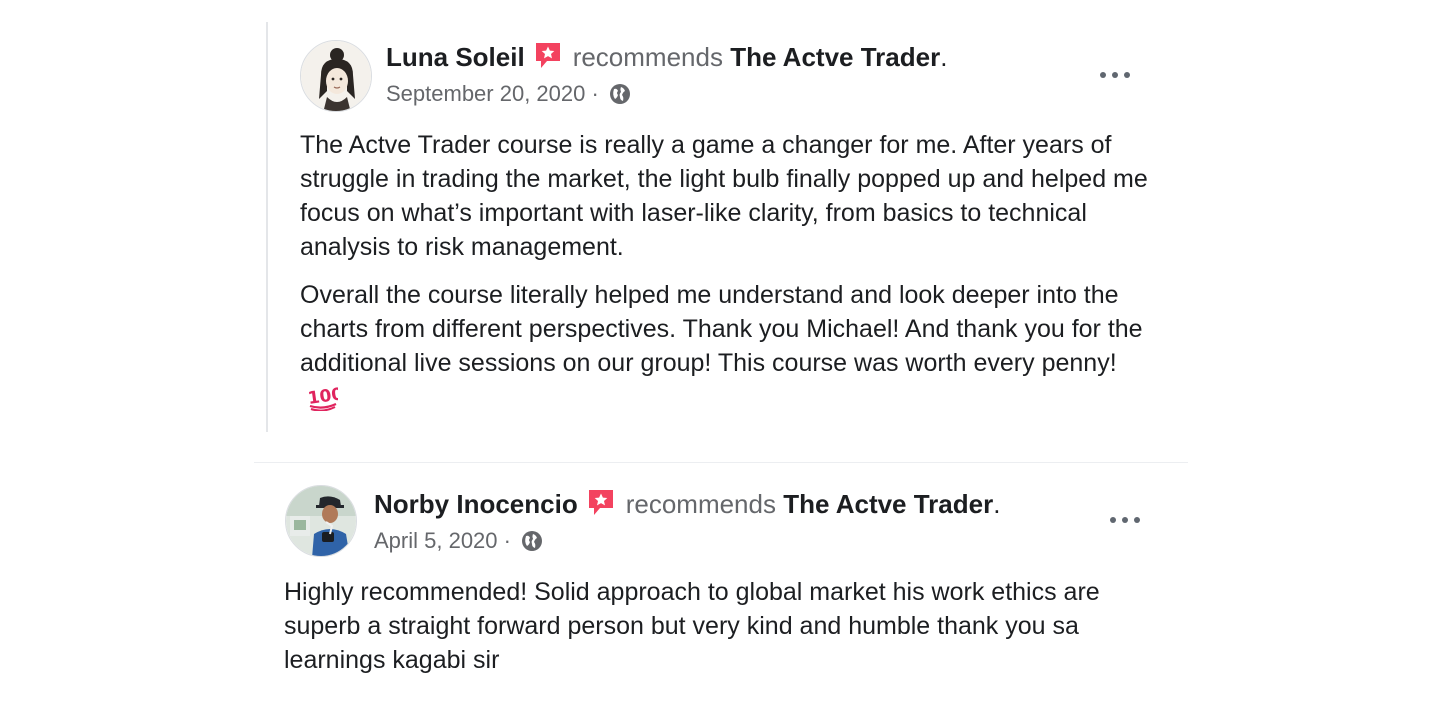 This screenshot has width=1440, height=720. I want to click on post-meta: September 20, 2020 ·, so click(508, 94).